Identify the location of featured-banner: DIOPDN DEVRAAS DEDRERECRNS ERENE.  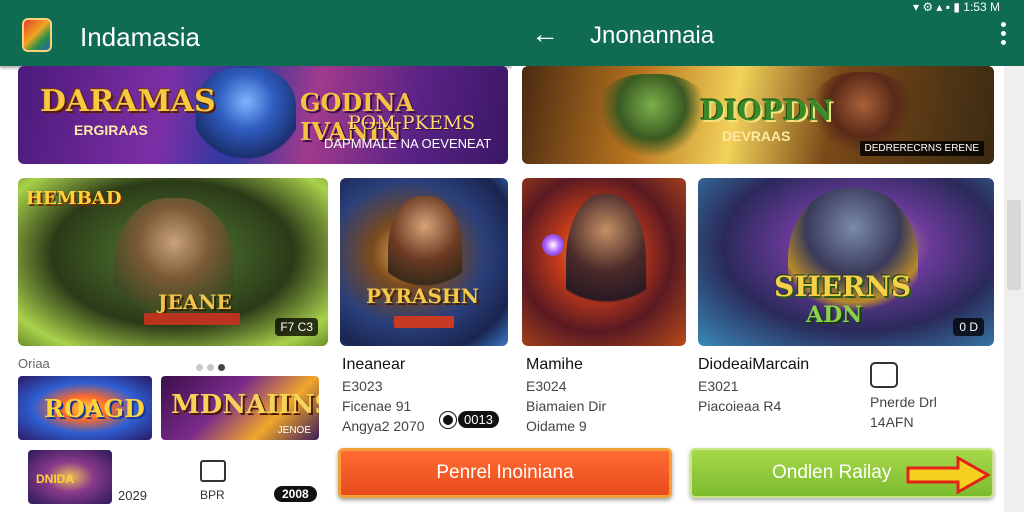
(758, 115).